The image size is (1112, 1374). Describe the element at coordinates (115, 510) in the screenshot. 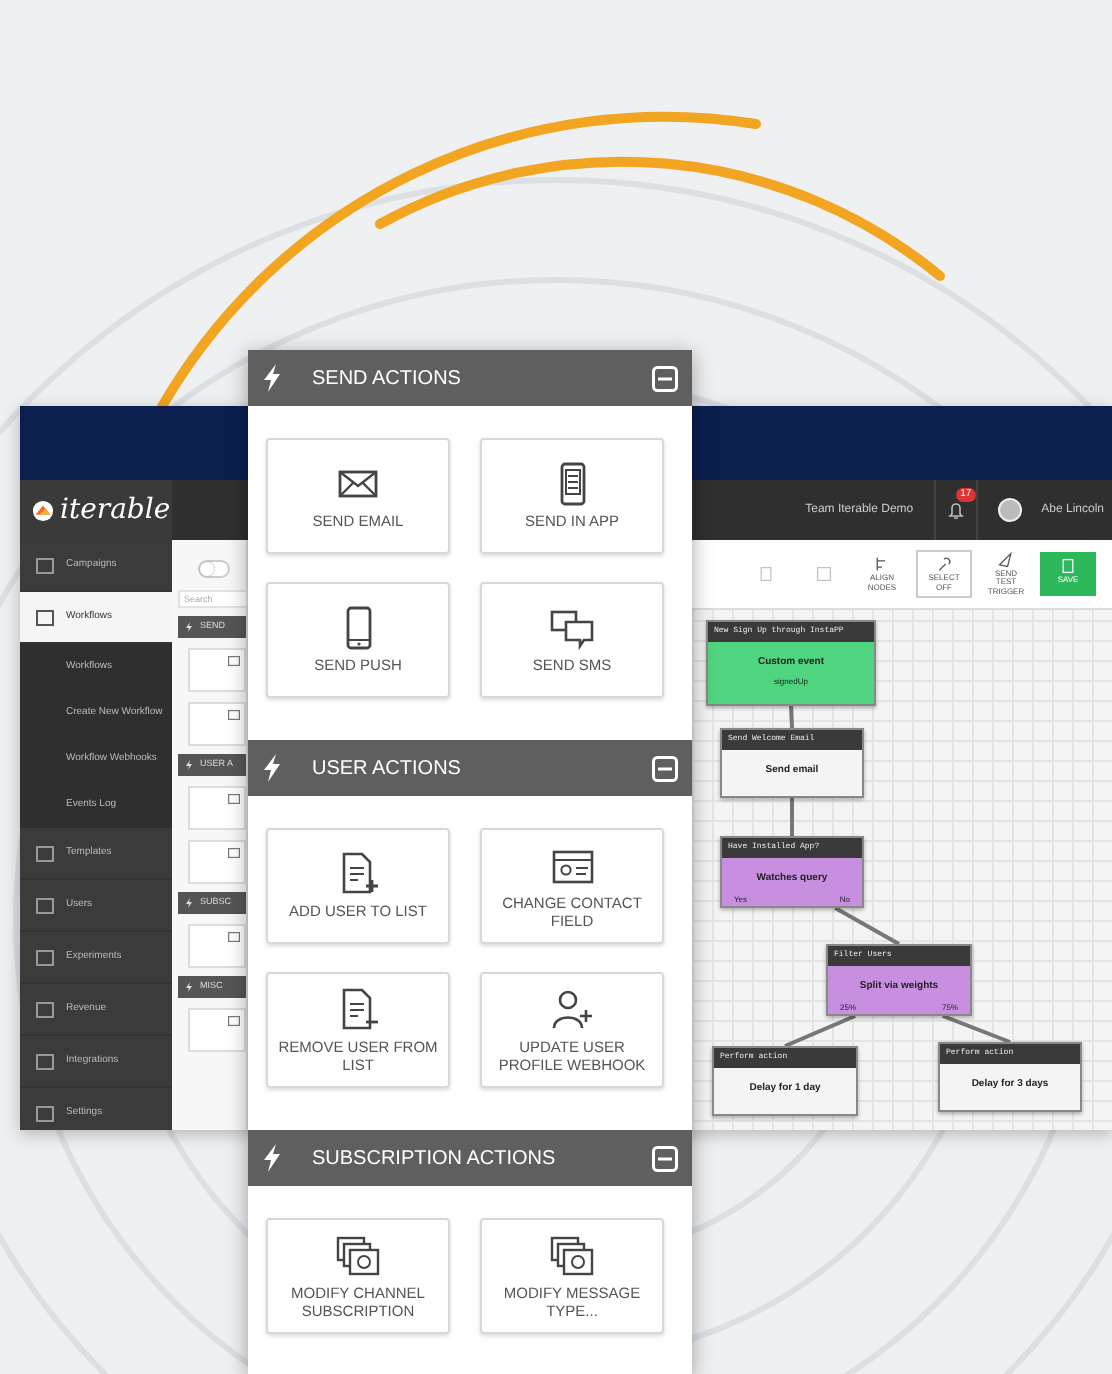

I see `logo-text: iterable` at that location.